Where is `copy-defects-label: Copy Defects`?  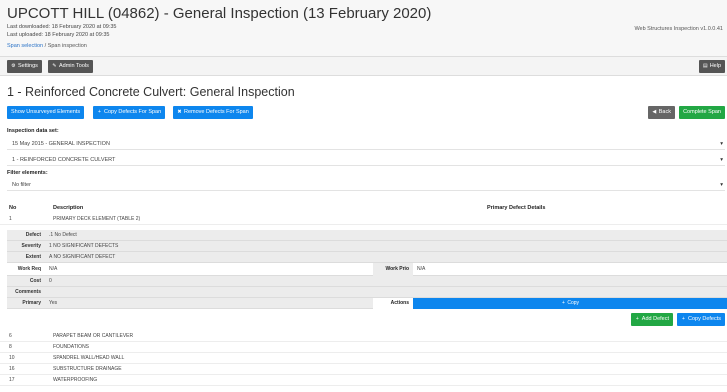 copy-defects-label: Copy Defects is located at coordinates (704, 319).